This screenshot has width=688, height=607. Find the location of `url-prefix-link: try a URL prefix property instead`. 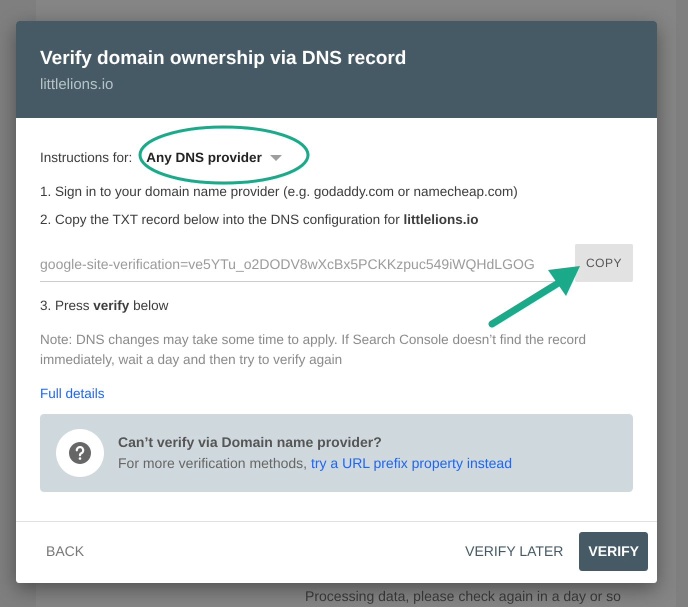

url-prefix-link: try a URL prefix property instead is located at coordinates (411, 463).